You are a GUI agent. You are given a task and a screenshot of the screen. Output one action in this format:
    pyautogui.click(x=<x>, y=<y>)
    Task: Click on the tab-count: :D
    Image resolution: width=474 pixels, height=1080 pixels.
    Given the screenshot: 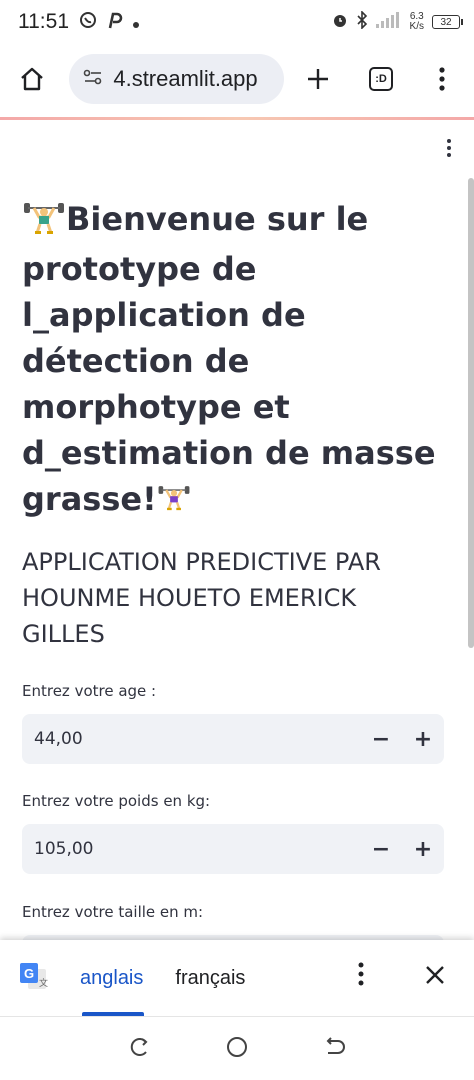 What is the action you would take?
    pyautogui.click(x=381, y=79)
    